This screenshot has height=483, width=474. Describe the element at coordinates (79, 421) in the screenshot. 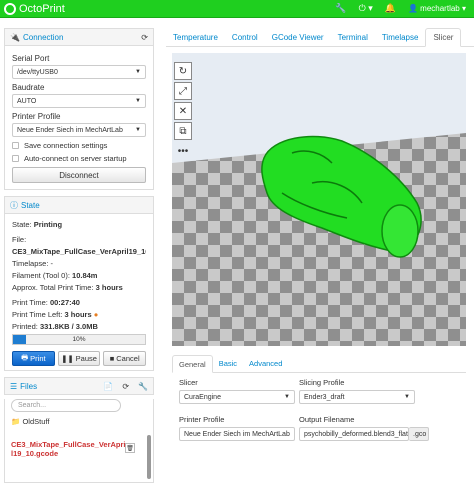

I see `folder-entry: 📁 OldStuff` at that location.